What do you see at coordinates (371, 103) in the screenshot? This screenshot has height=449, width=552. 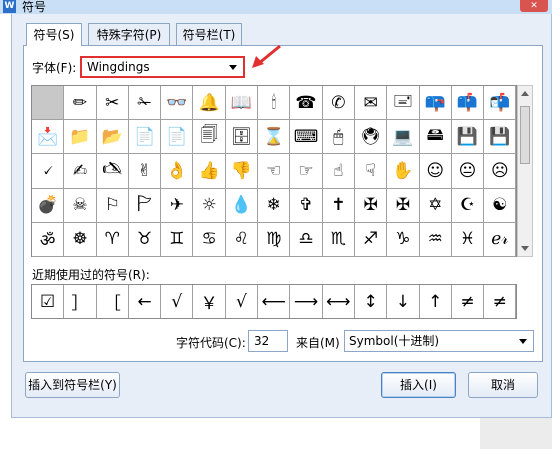 I see `symbol-cell: ✉` at bounding box center [371, 103].